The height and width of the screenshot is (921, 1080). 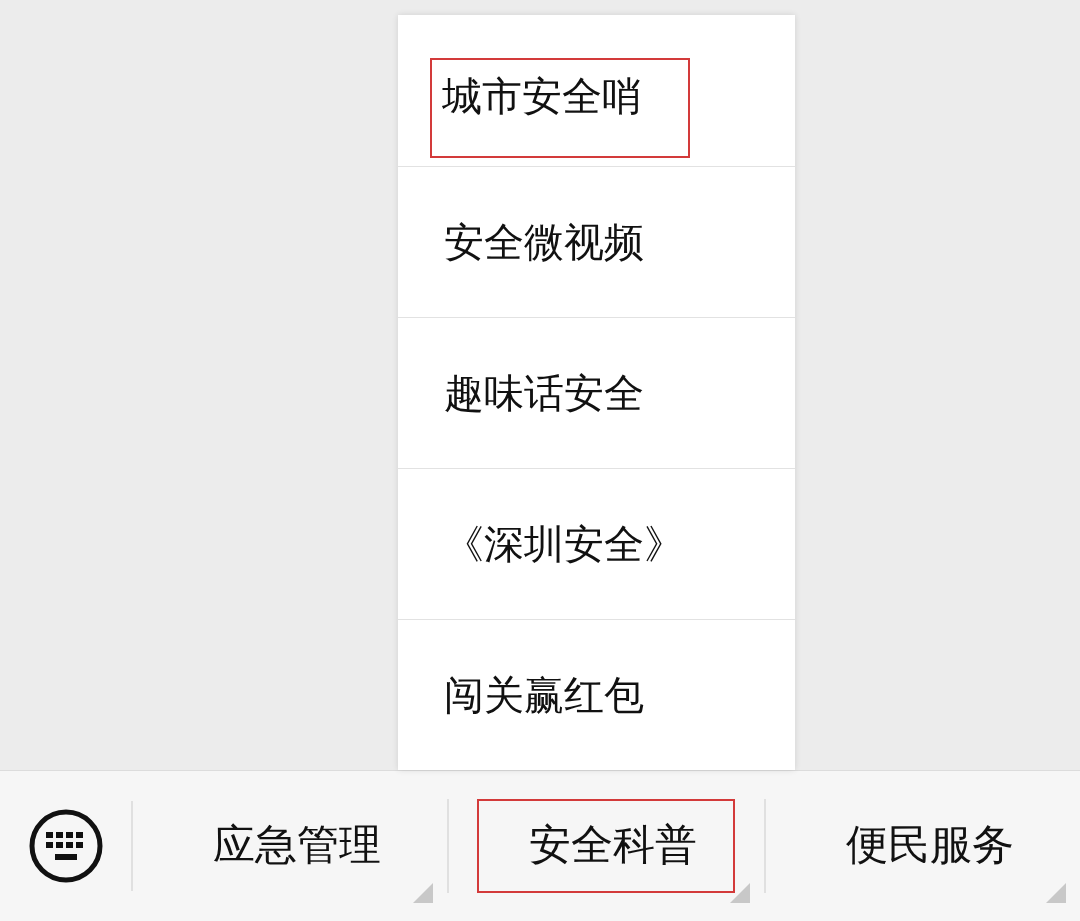 I want to click on menu-tab: 应急管理, so click(x=290, y=846).